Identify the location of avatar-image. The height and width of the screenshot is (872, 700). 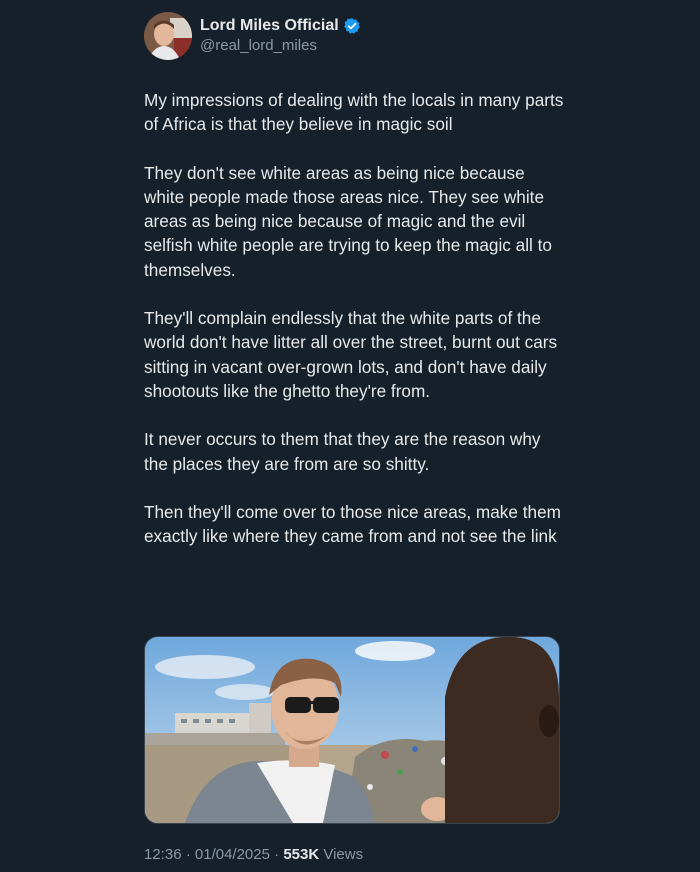
(168, 36).